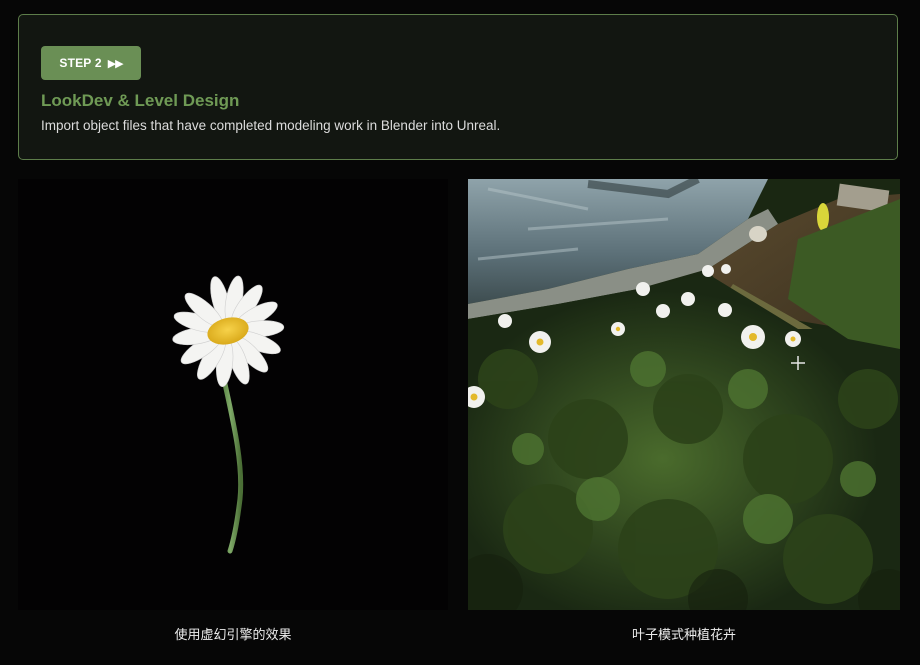 The height and width of the screenshot is (665, 920). I want to click on step-badge: STEP 2 ▶▶, so click(91, 63).